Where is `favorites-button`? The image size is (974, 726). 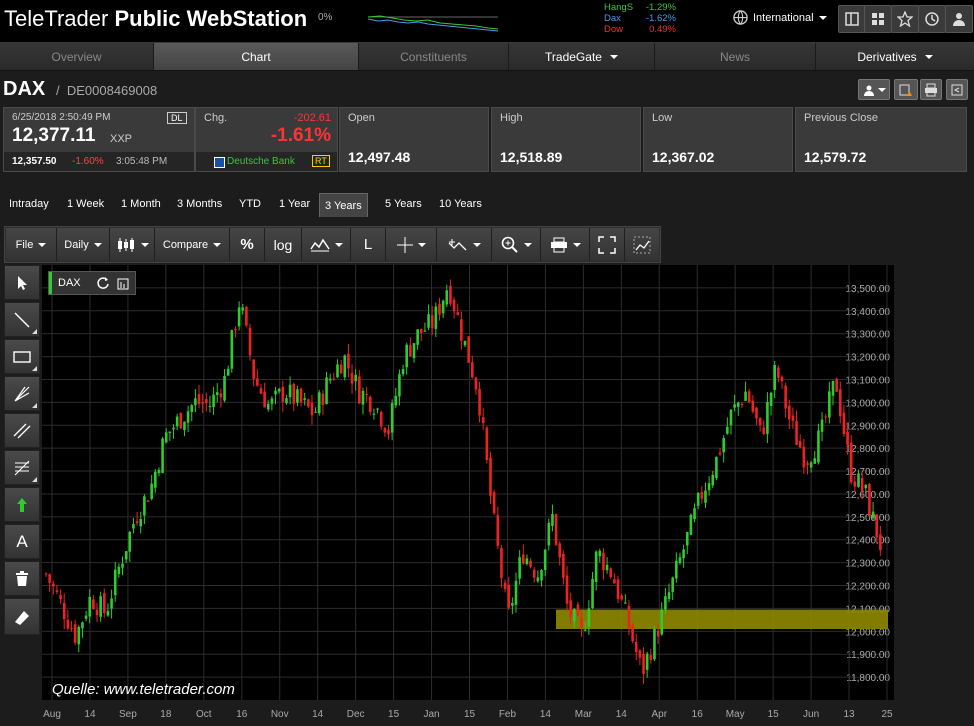 favorites-button is located at coordinates (905, 19).